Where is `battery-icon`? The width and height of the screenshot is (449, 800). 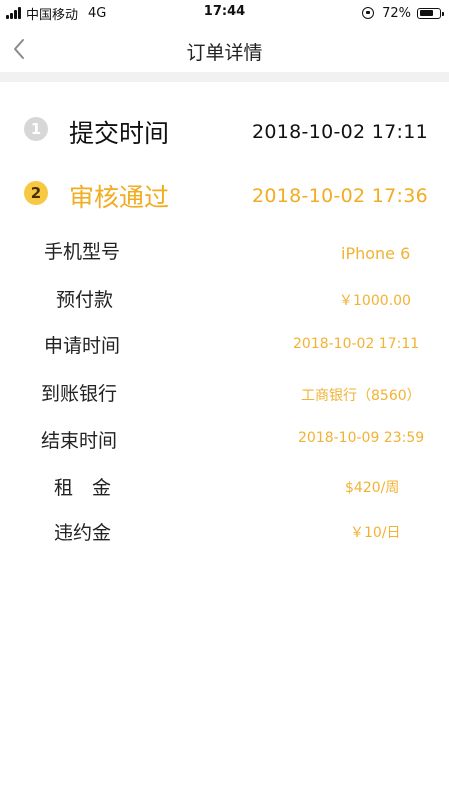
battery-icon is located at coordinates (430, 13).